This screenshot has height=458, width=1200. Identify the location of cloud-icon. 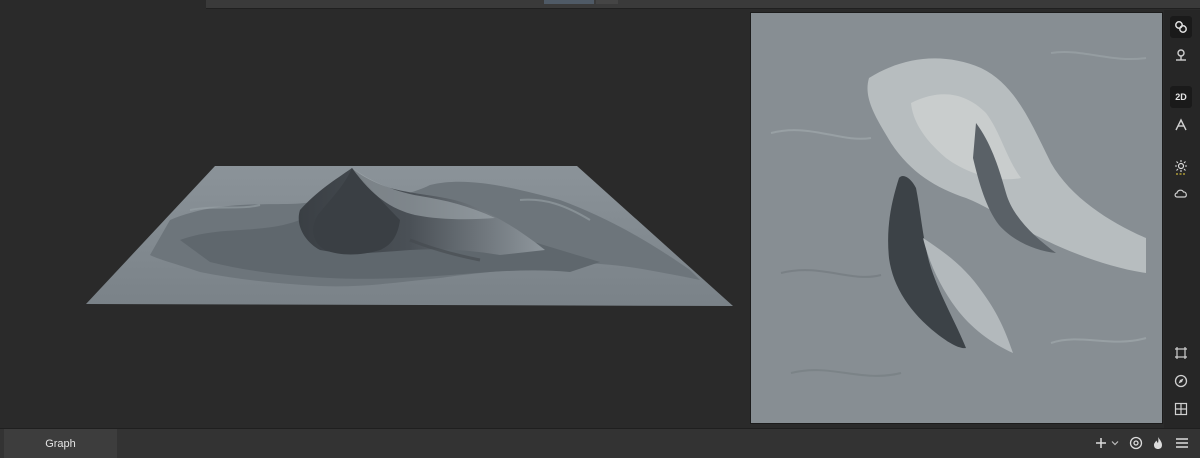
(1181, 193).